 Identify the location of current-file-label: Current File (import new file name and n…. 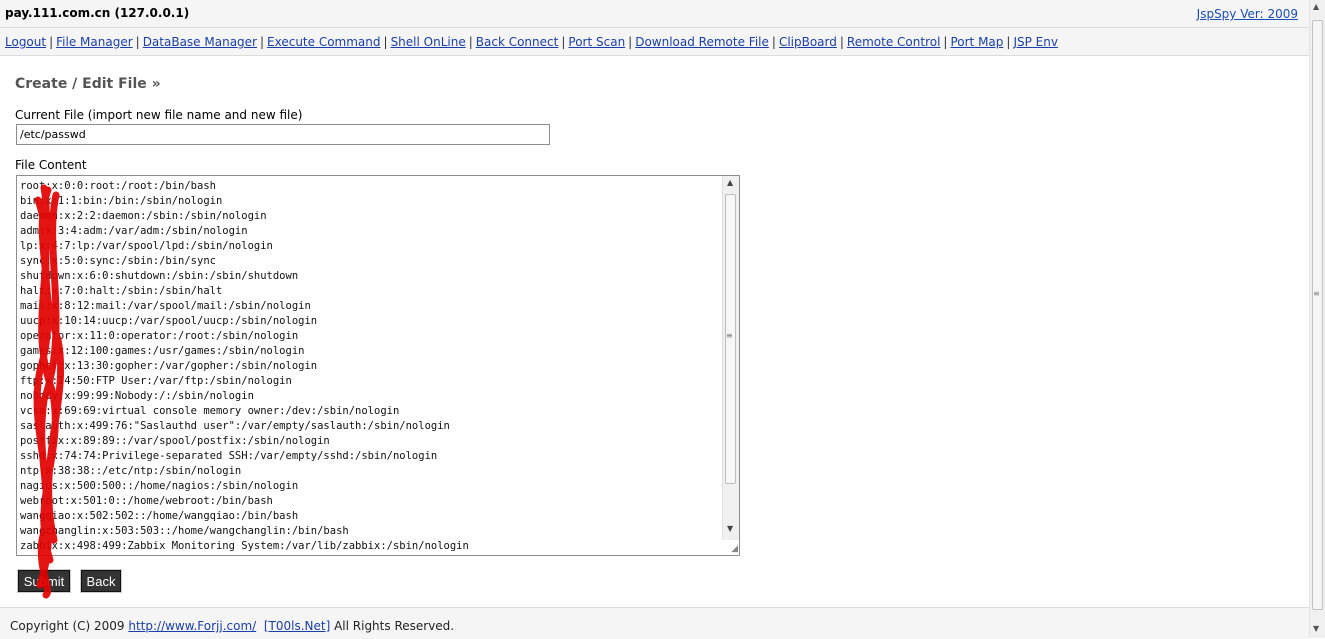
(159, 115).